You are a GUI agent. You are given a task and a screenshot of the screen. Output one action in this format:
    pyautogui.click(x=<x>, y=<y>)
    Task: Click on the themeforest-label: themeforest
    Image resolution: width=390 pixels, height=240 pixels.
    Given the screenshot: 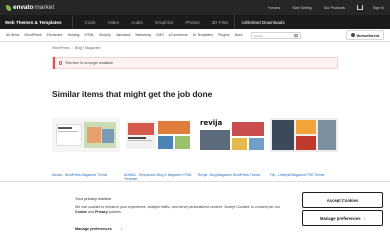 What is the action you would take?
    pyautogui.click(x=368, y=35)
    